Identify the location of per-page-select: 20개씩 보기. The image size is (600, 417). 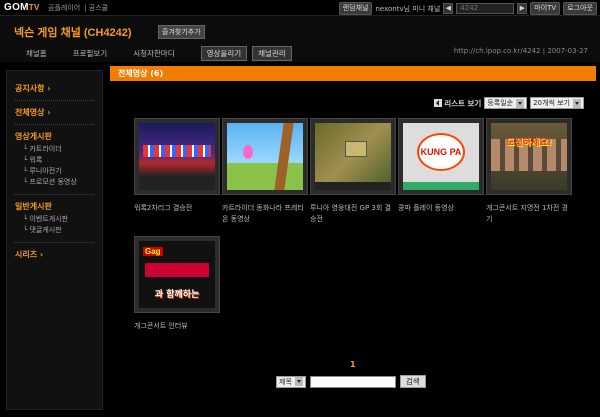
(557, 103).